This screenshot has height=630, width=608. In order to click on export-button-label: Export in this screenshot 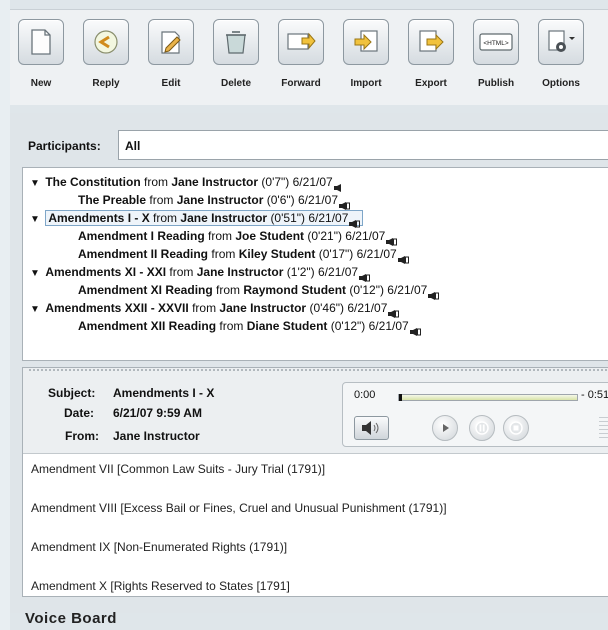, I will do `click(431, 83)`.